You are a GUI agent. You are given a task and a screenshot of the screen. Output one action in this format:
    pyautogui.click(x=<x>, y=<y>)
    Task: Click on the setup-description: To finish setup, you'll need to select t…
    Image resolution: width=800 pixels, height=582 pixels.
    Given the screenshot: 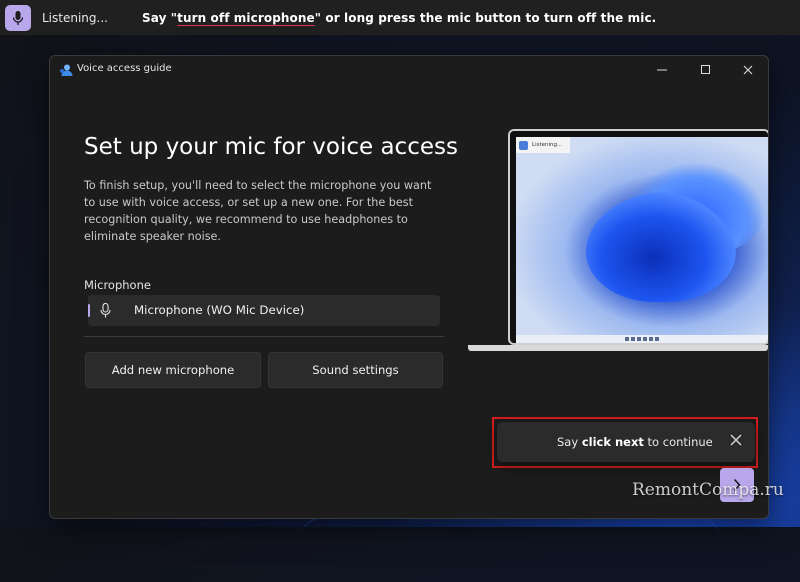 What is the action you would take?
    pyautogui.click(x=258, y=211)
    